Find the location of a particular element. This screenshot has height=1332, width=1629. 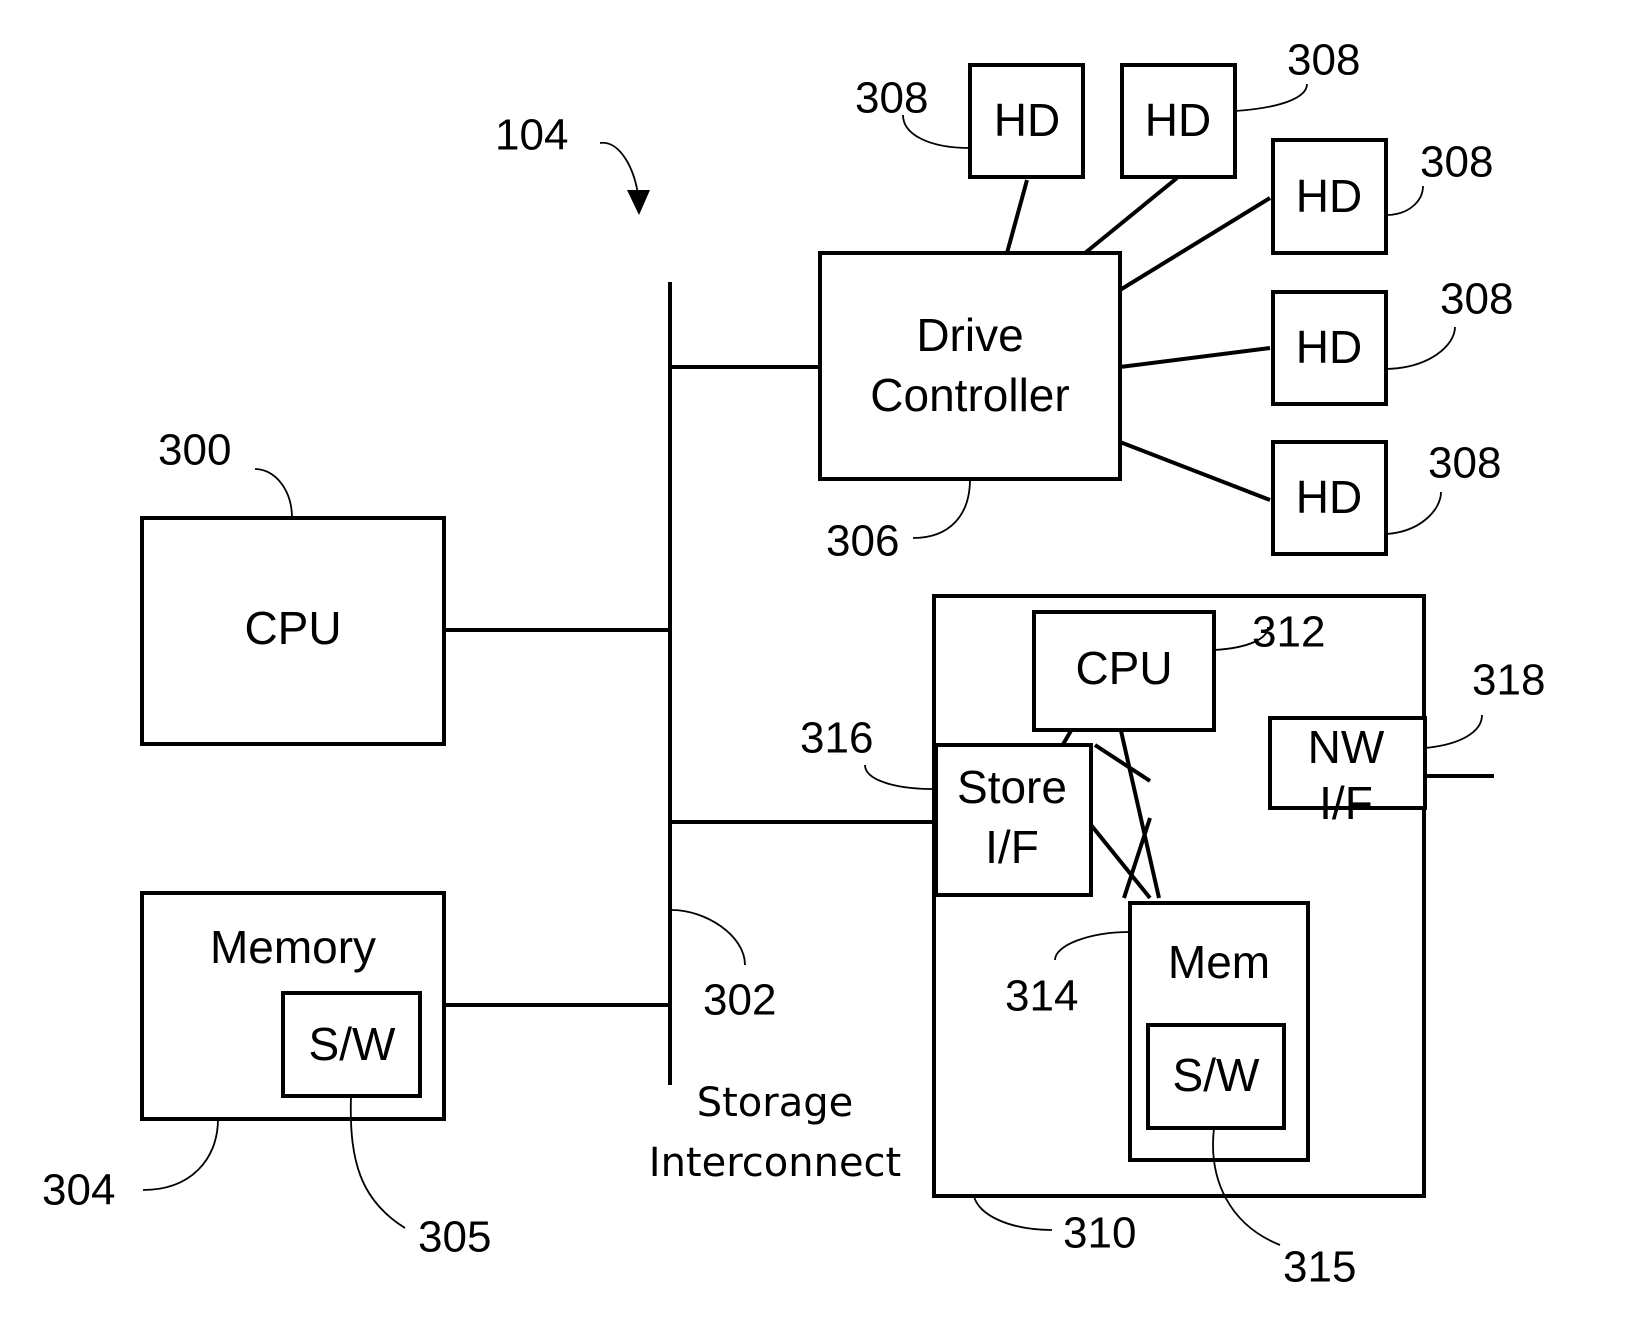

bus-label-line1: Storage is located at coordinates (775, 1103).